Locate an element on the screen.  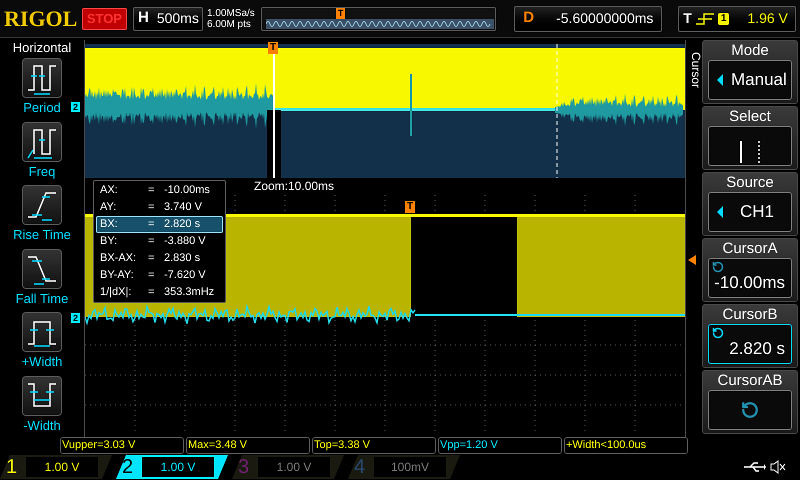
softkey-title: CursorB is located at coordinates (749, 314).